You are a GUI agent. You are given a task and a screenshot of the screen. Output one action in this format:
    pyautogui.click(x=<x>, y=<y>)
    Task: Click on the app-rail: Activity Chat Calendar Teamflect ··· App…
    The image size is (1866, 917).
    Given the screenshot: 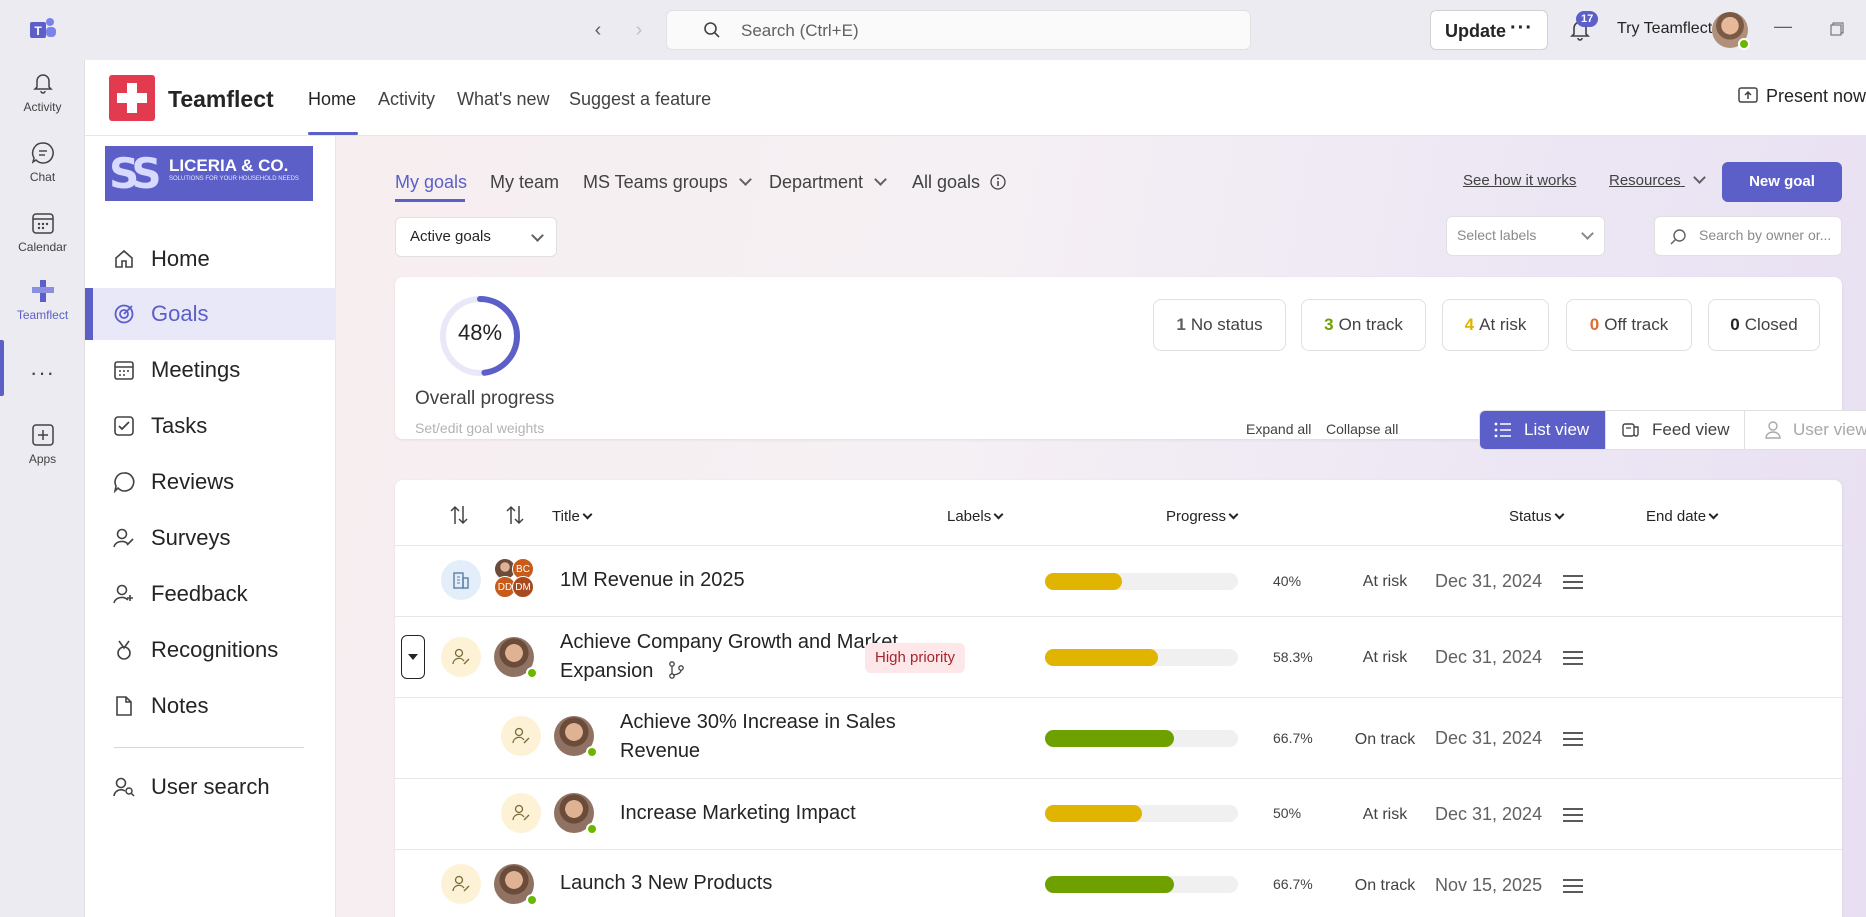 What is the action you would take?
    pyautogui.click(x=42, y=488)
    